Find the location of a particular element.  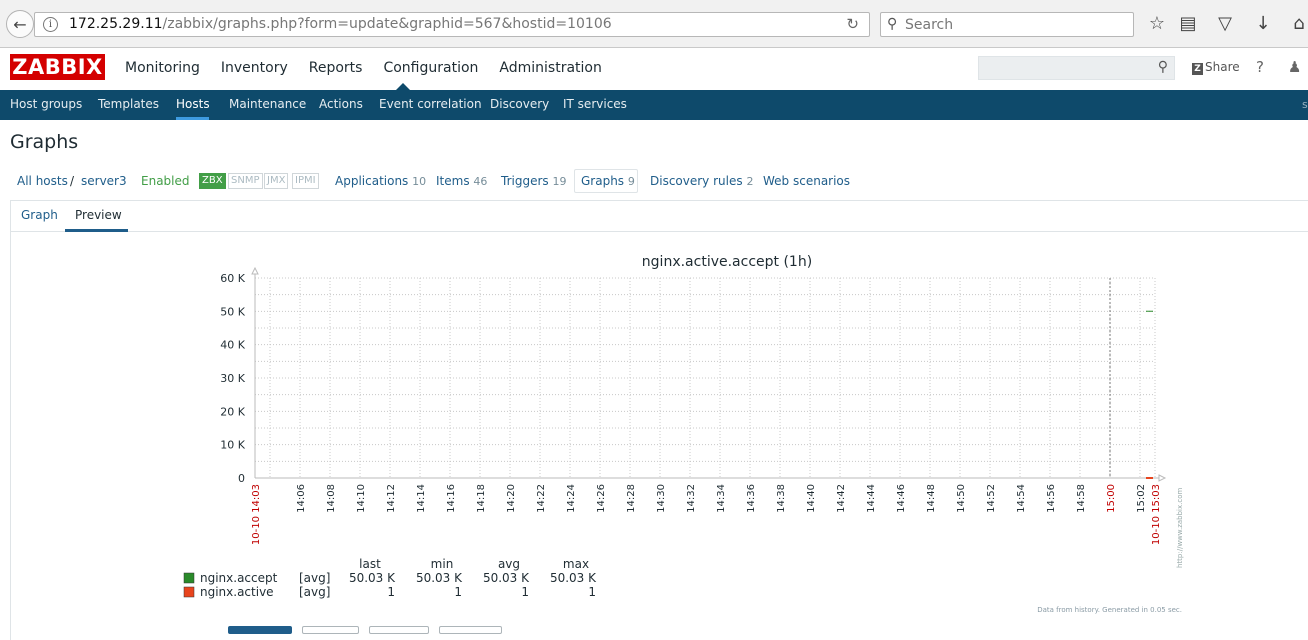

legend-header-avg: avg is located at coordinates (509, 564).